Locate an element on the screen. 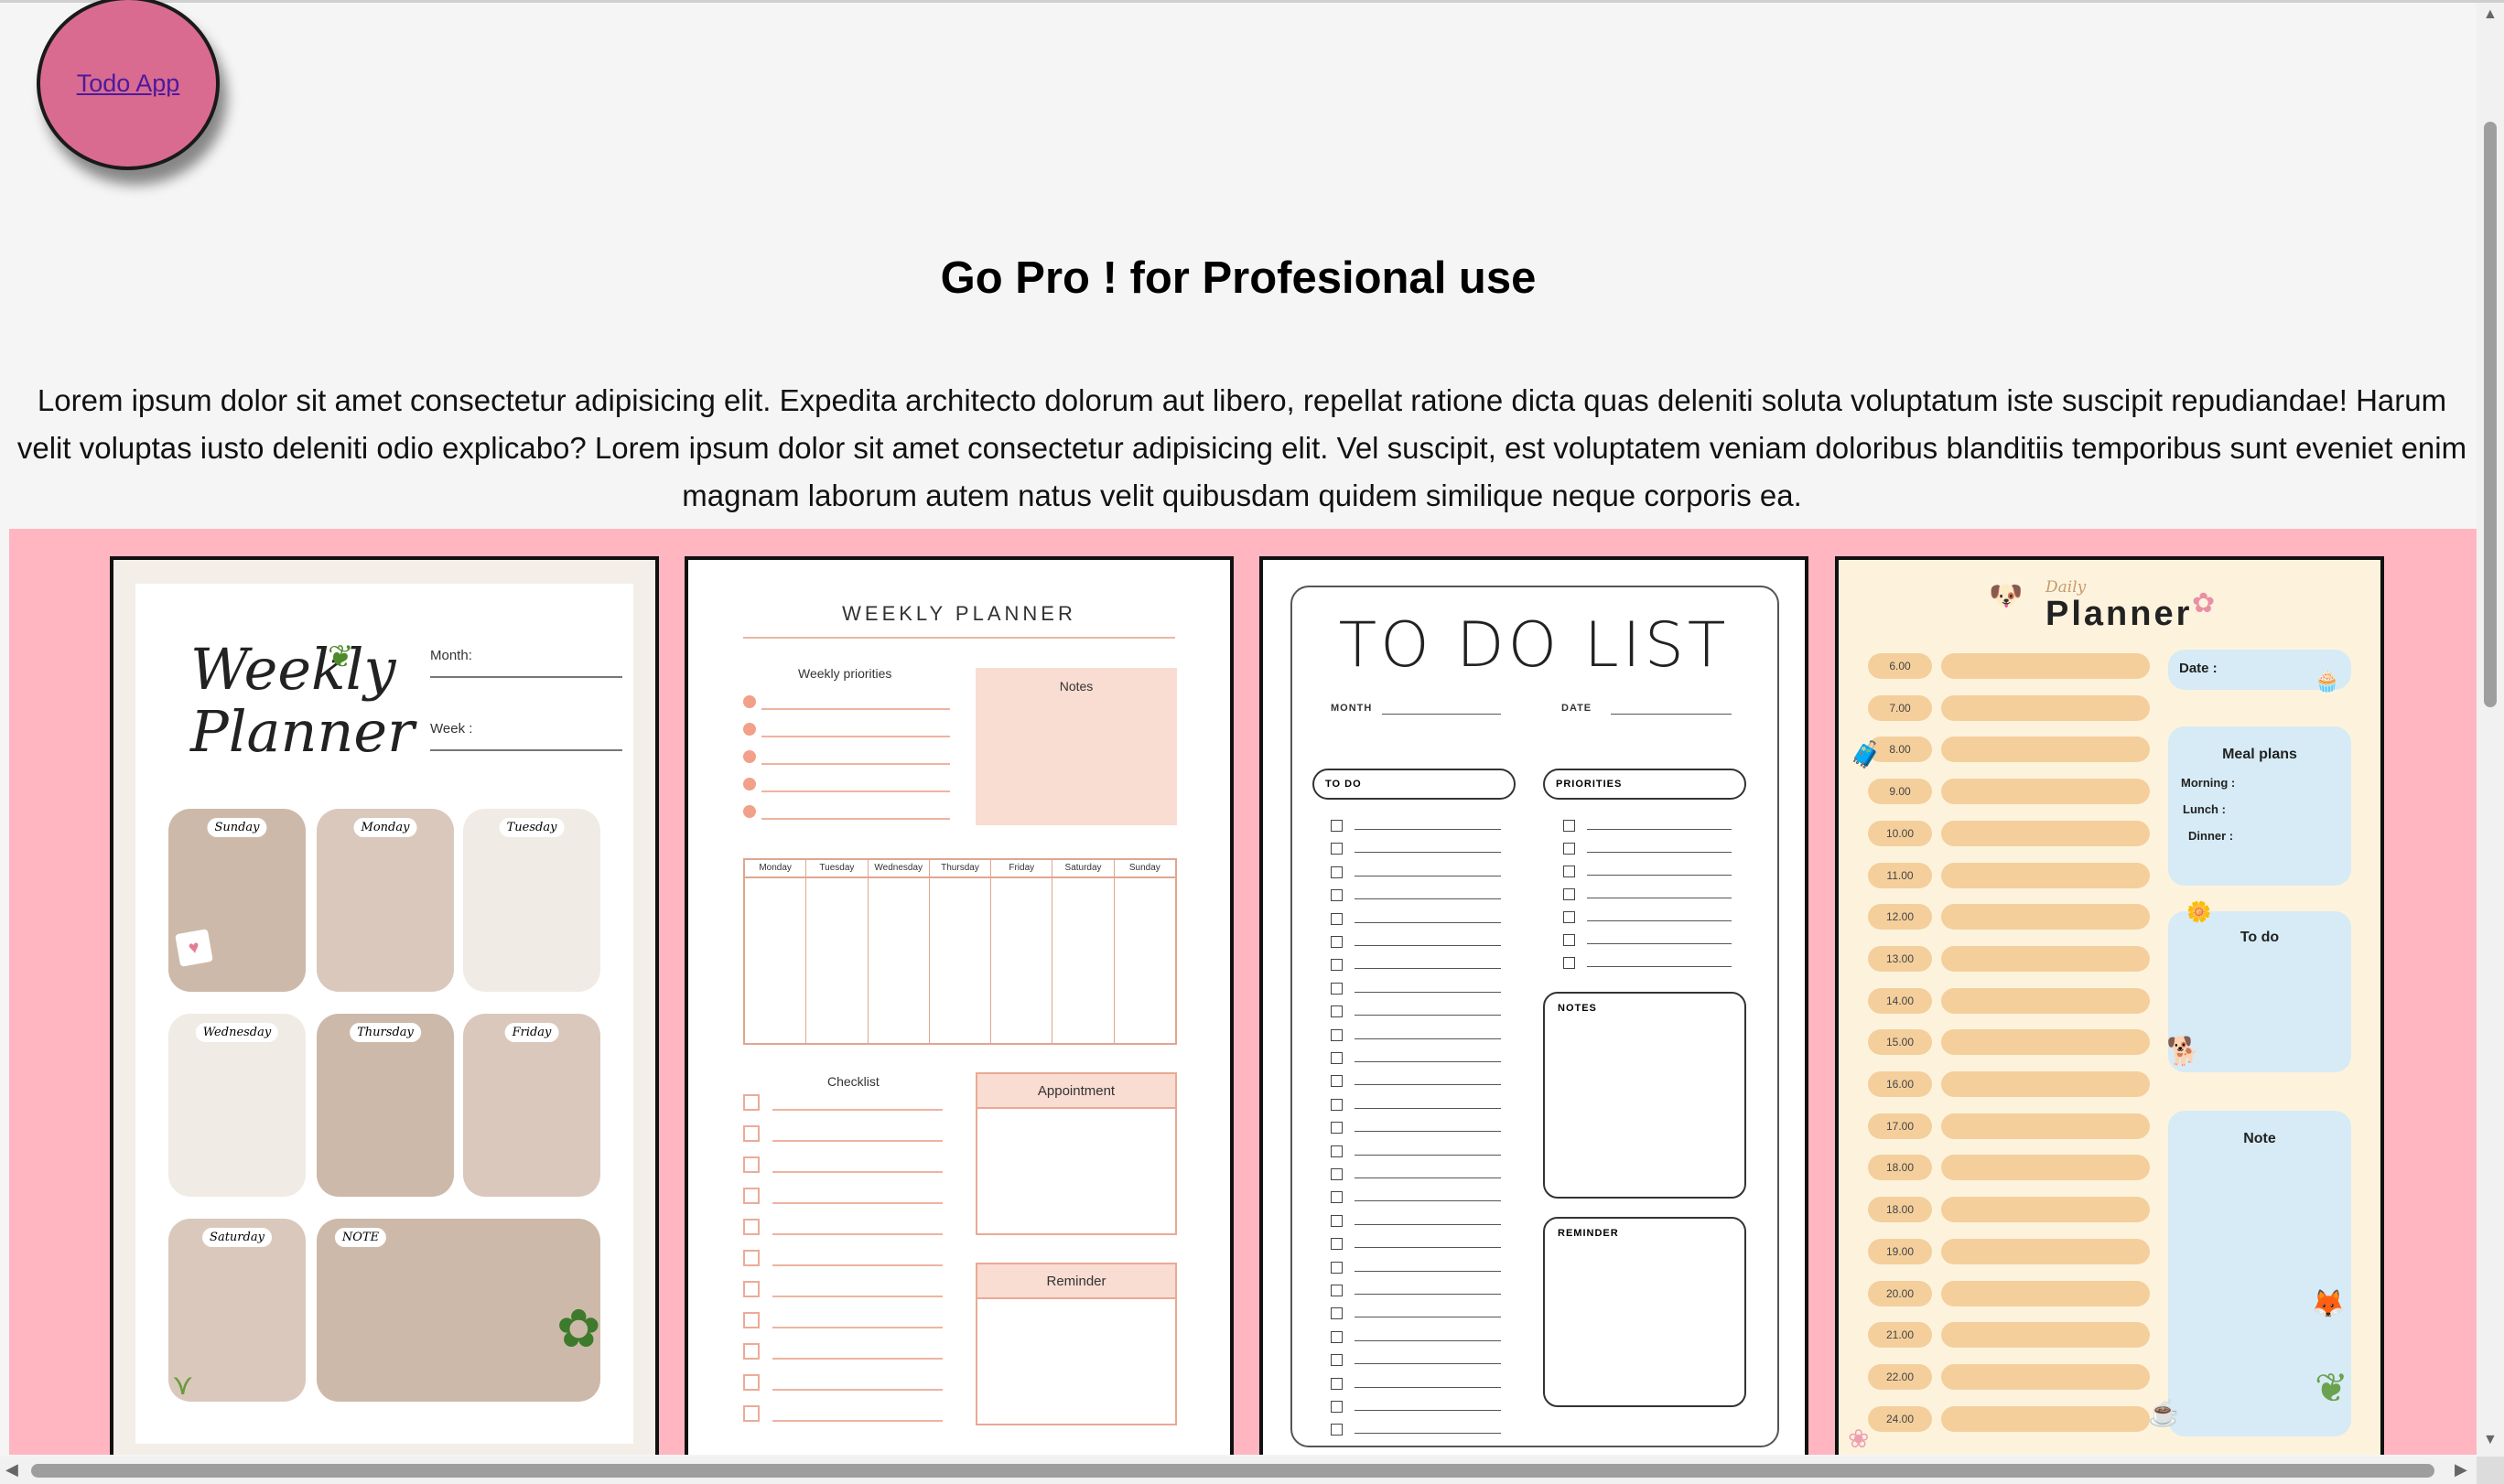 This screenshot has width=2504, height=1484. scroll-down-icon: ▼ is located at coordinates (2490, 1440).